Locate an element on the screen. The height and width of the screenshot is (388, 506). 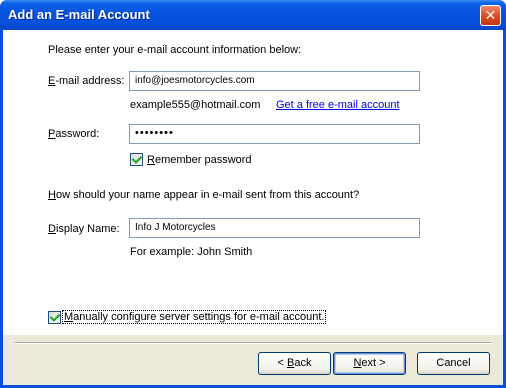
next-button: Next > is located at coordinates (369, 363).